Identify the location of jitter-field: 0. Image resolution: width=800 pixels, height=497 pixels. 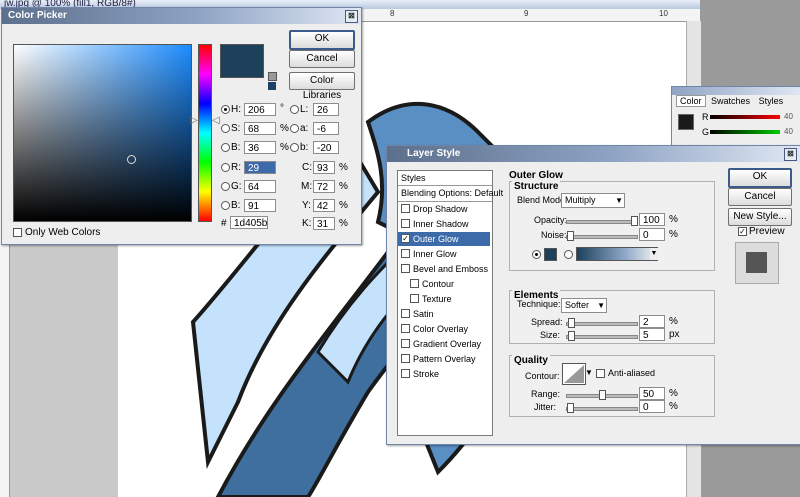
(652, 406).